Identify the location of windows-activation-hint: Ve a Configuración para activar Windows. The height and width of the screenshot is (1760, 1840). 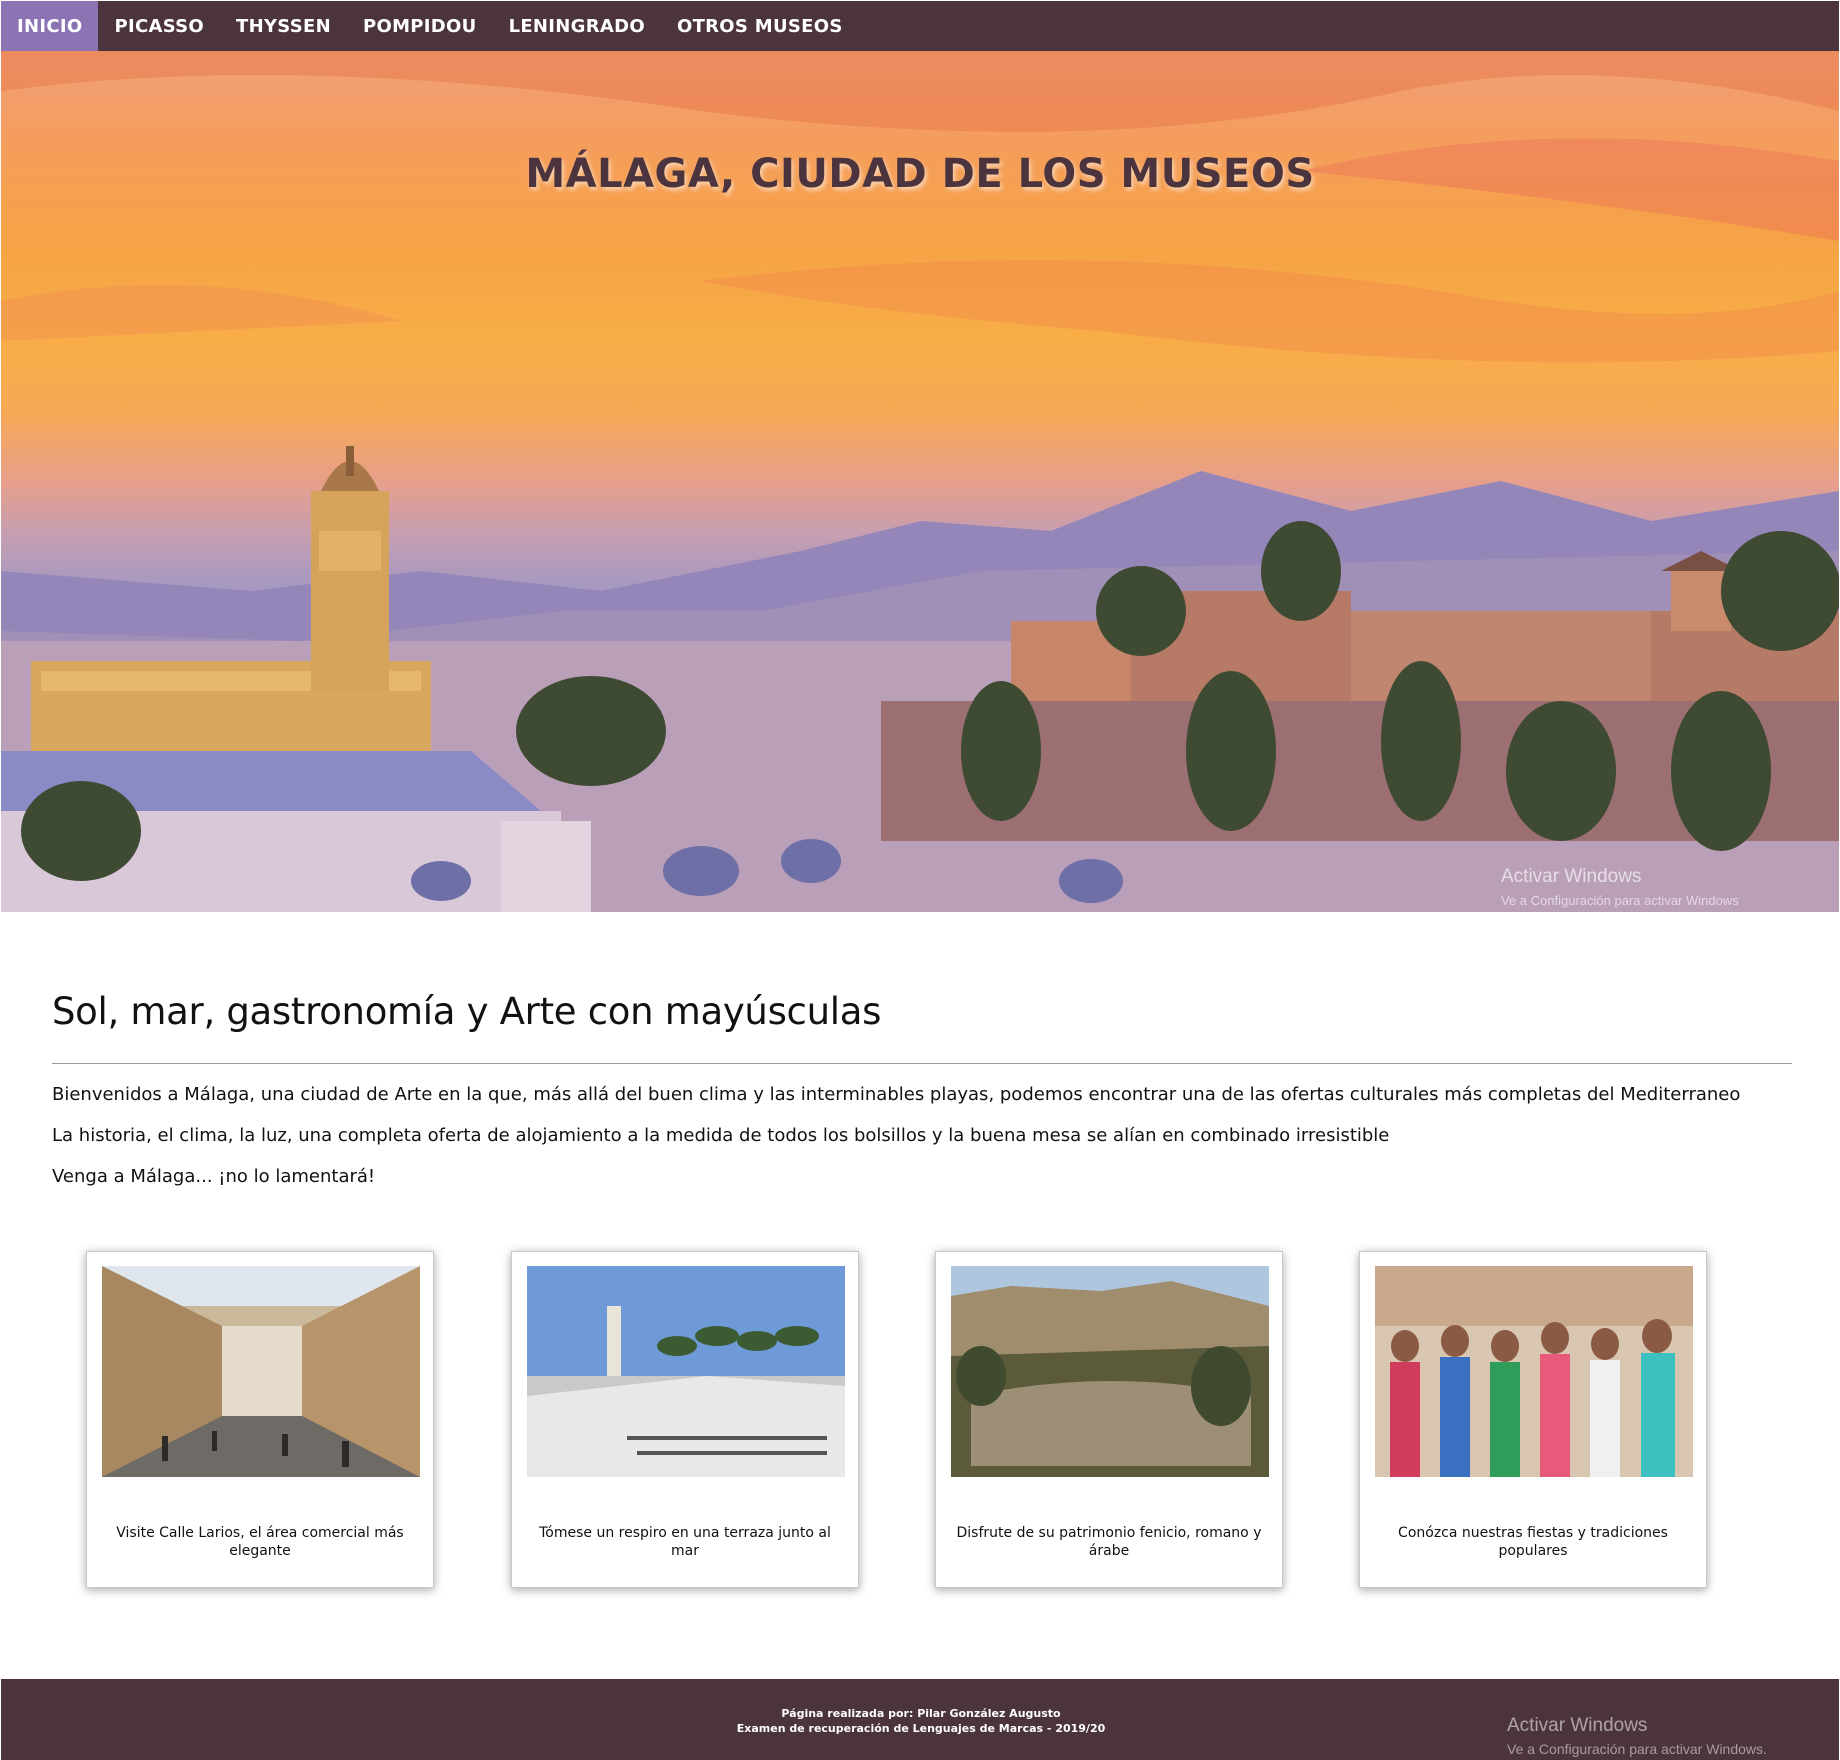
(1620, 900).